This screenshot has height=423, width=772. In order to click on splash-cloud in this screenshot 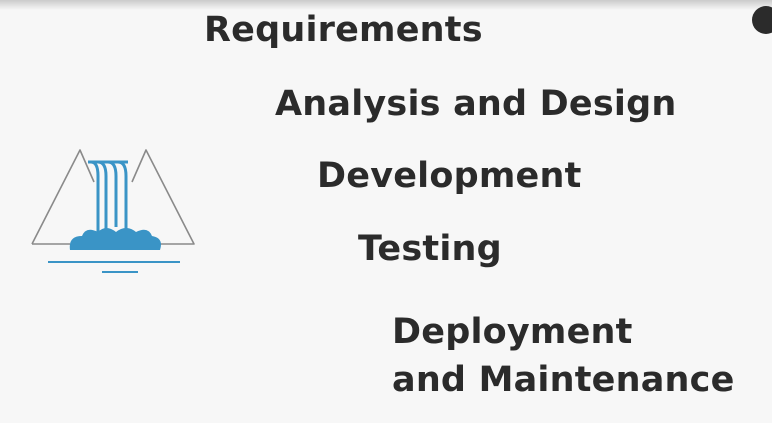, I will do `click(115, 239)`.